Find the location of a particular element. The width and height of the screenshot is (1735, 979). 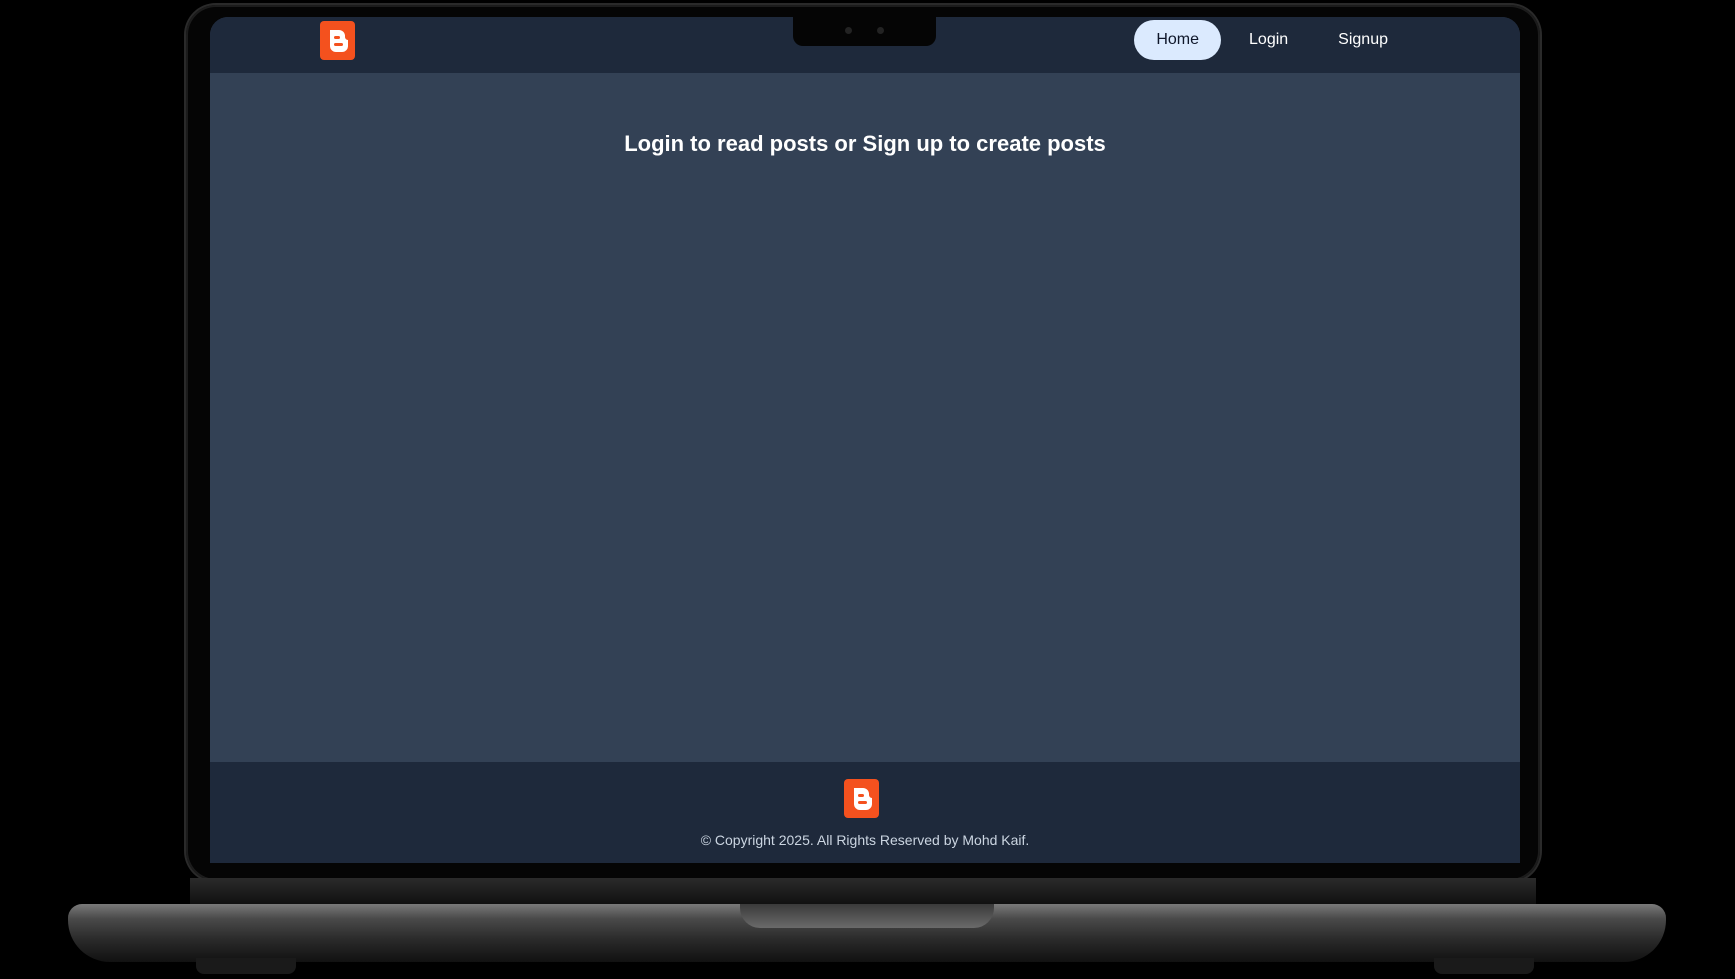

nav-signup-link: Signup is located at coordinates (1363, 40).